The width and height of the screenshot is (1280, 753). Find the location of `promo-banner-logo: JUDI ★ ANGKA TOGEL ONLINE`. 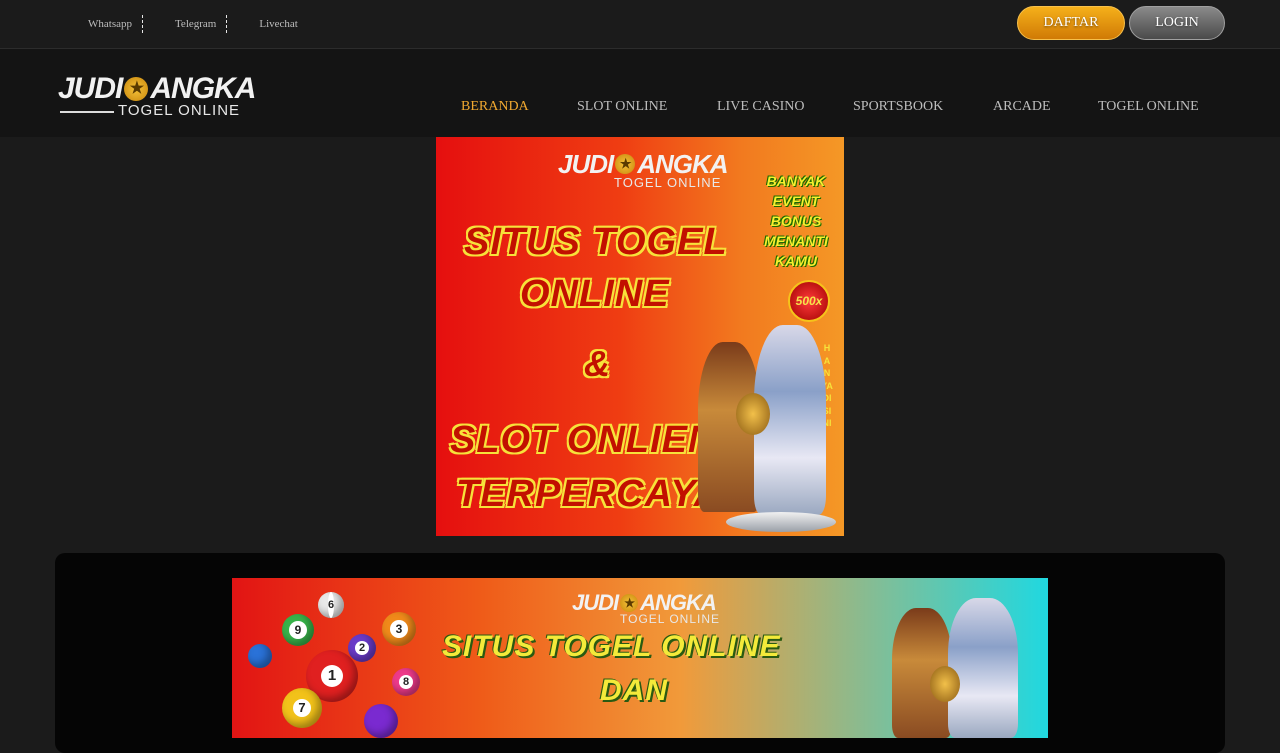

promo-banner-logo: JUDI ★ ANGKA TOGEL ONLINE is located at coordinates (646, 608).